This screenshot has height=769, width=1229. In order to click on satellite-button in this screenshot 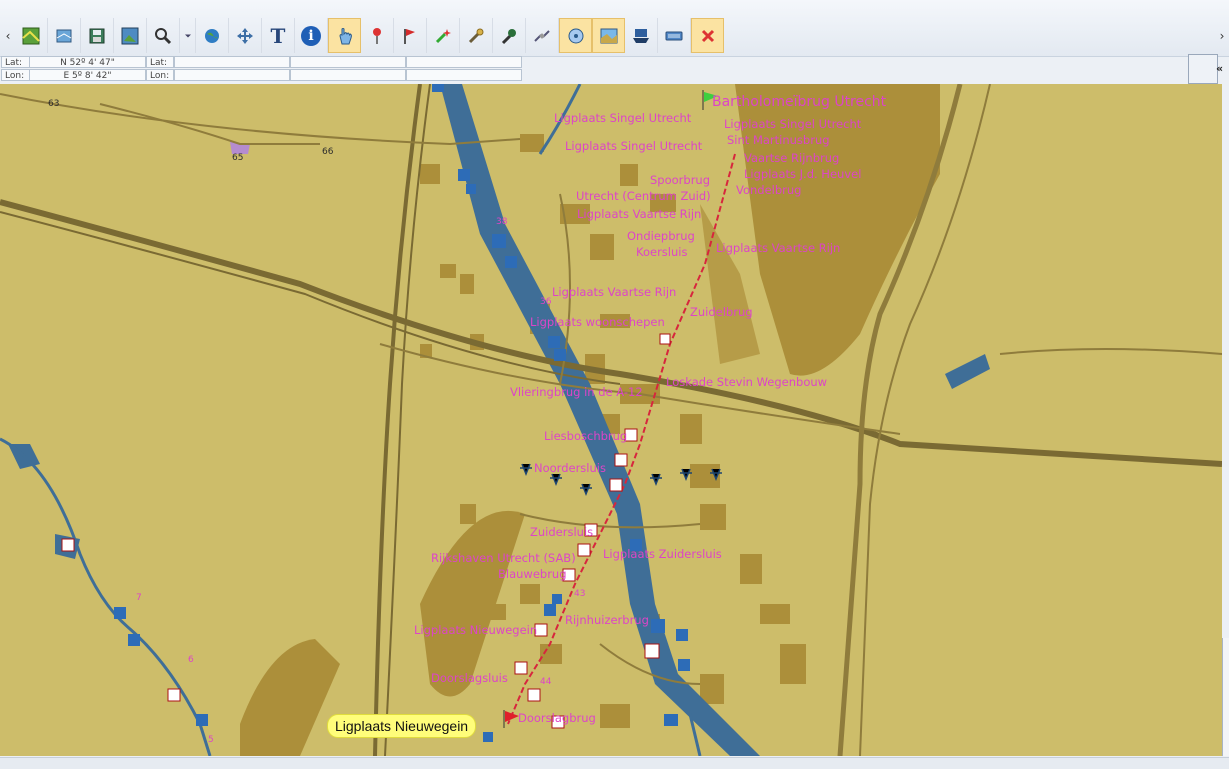, I will do `click(542, 35)`.